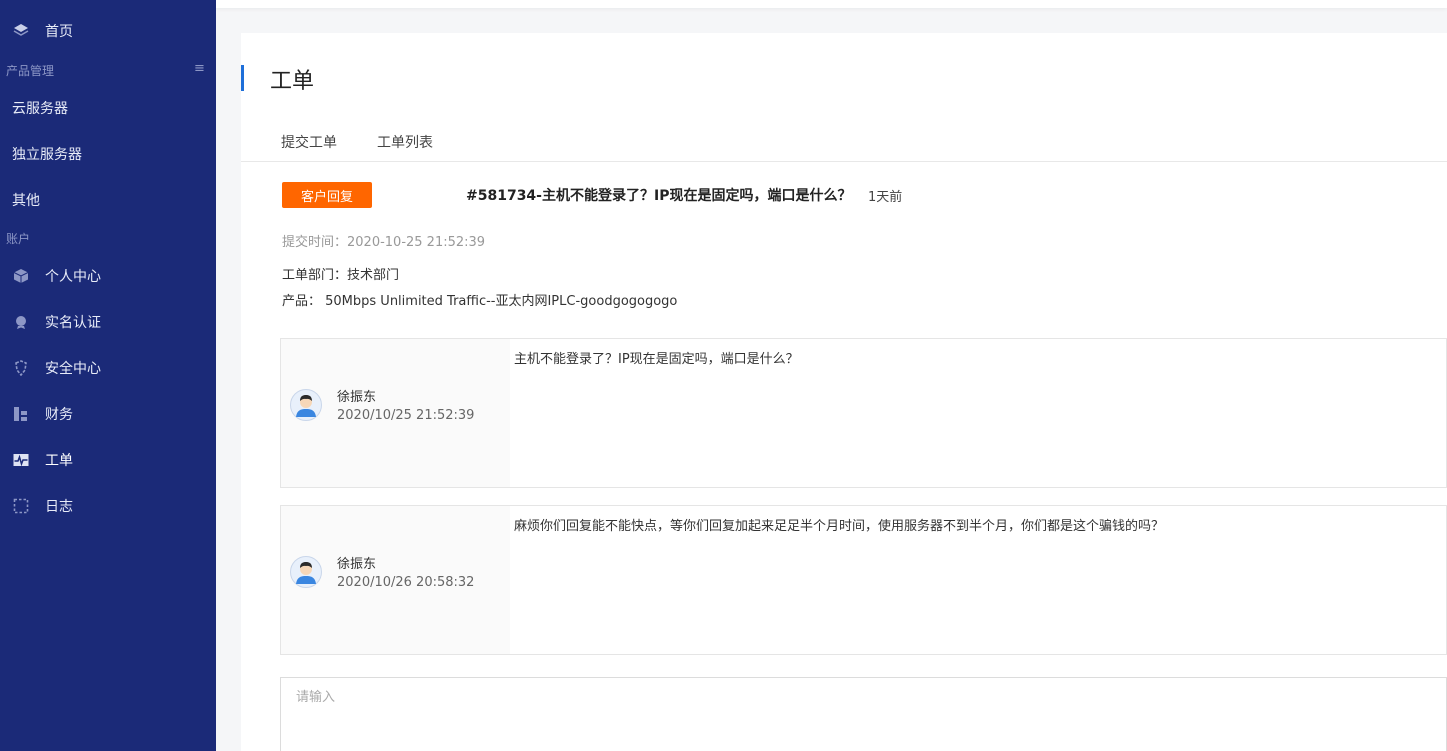 This screenshot has width=1447, height=751. Describe the element at coordinates (108, 368) in the screenshot. I see `sidebar-item-security: 安全中心` at that location.